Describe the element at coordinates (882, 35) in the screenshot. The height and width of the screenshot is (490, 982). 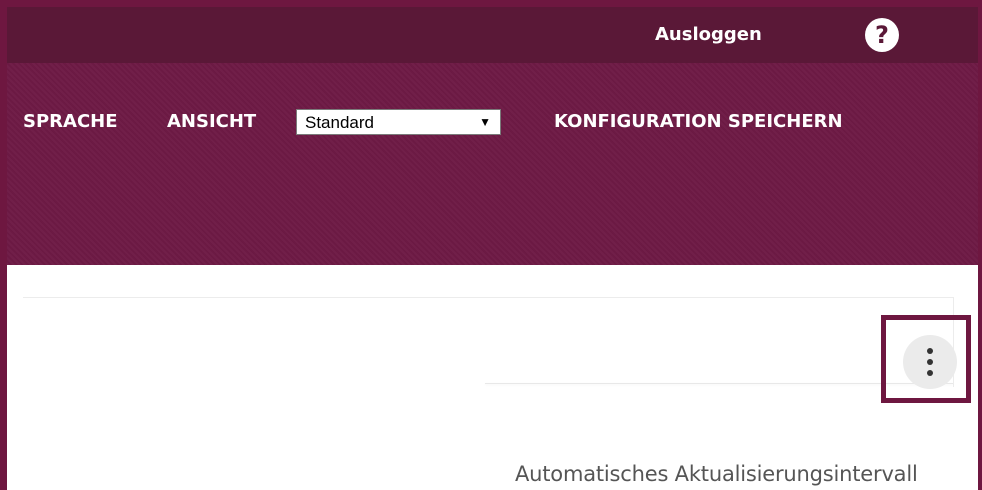
I see `help-icon: ?` at that location.